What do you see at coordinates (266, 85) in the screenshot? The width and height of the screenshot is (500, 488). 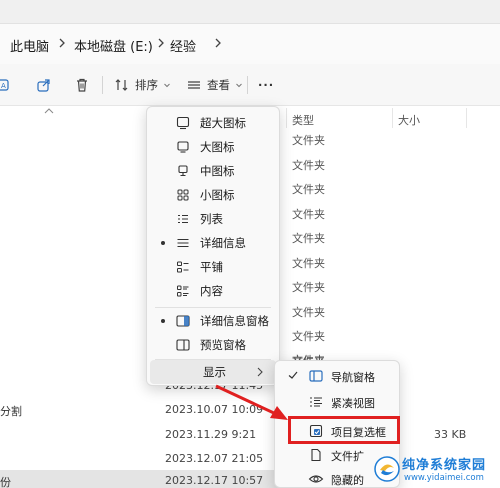 I see `more-options-button: ···` at bounding box center [266, 85].